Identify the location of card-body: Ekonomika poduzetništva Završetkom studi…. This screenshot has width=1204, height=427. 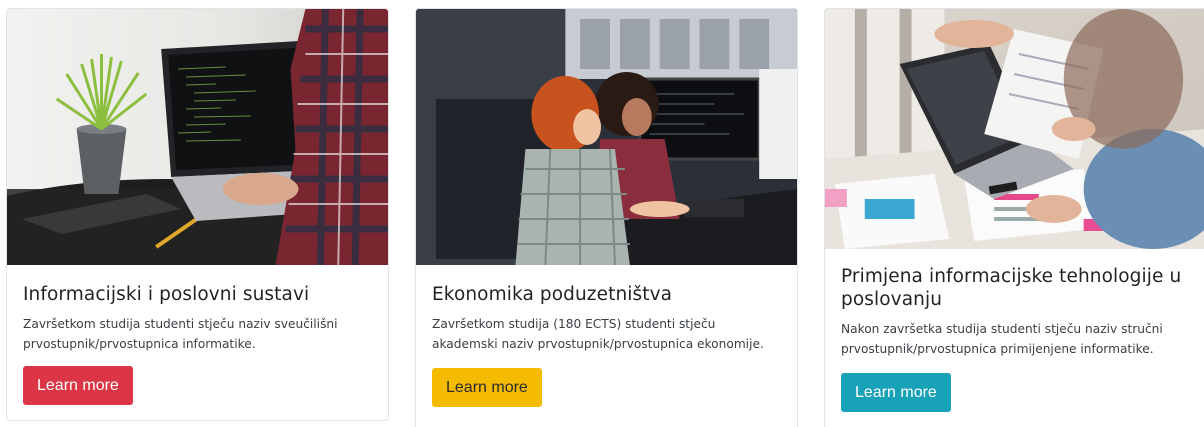
(606, 345).